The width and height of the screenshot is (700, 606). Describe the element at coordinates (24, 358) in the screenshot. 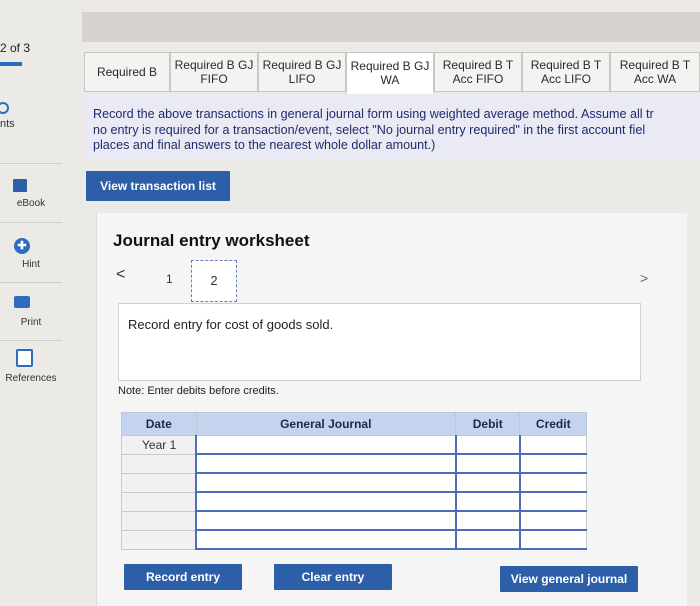

I see `references-icon` at that location.